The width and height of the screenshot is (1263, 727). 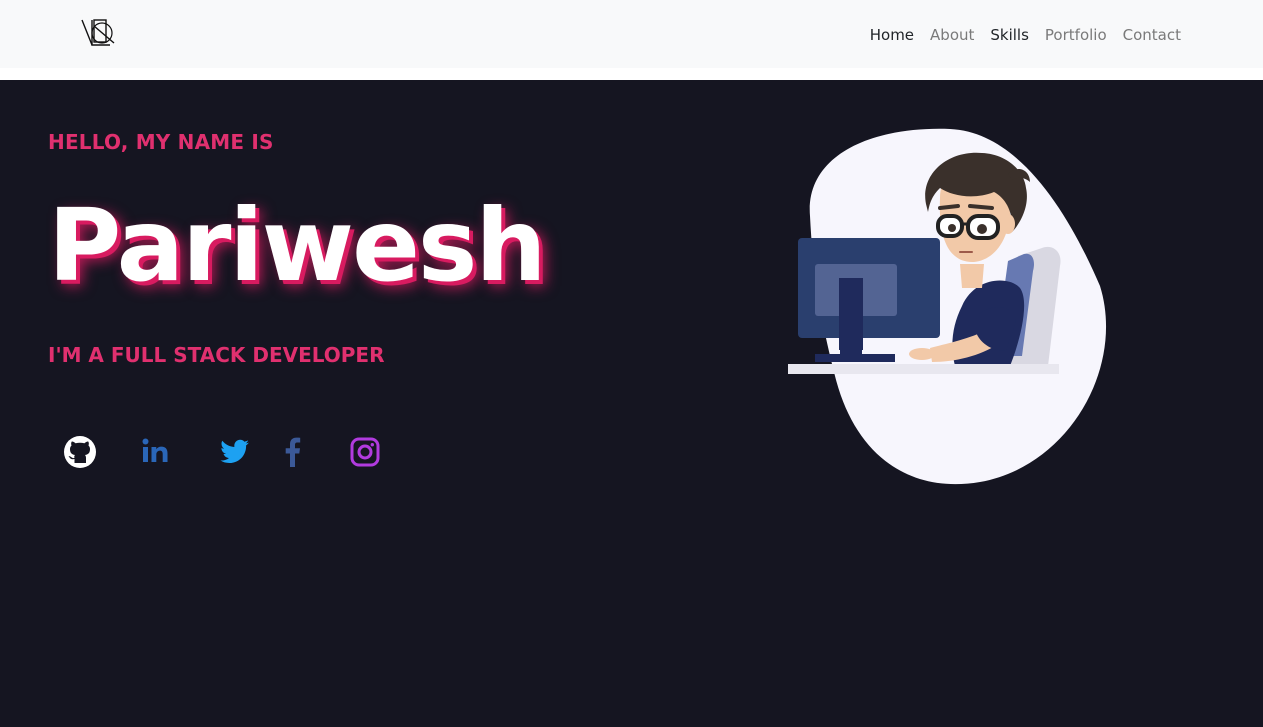 I want to click on hero-role: I'M A FULL STACK DEVELOPER, so click(x=216, y=355).